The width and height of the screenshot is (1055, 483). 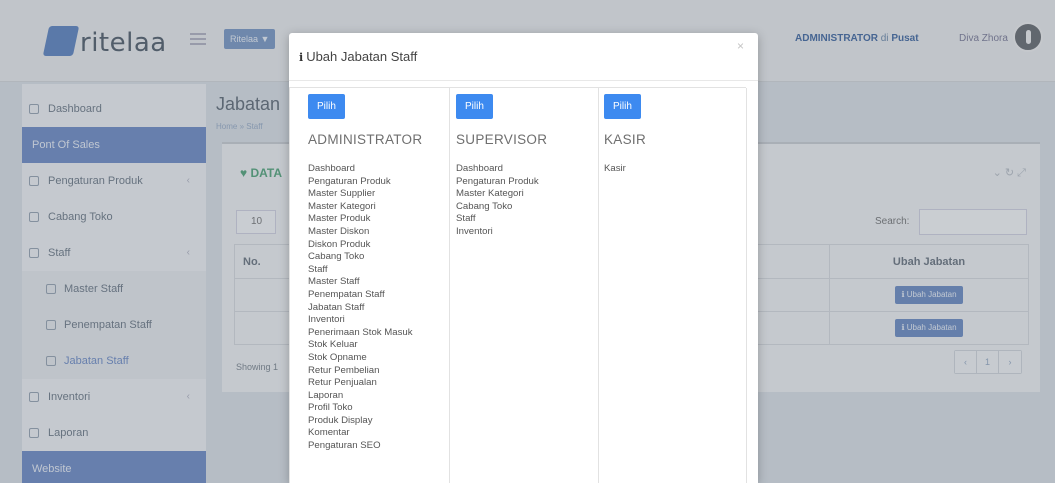 What do you see at coordinates (502, 139) in the screenshot?
I see `role-name: SUPERVISOR` at bounding box center [502, 139].